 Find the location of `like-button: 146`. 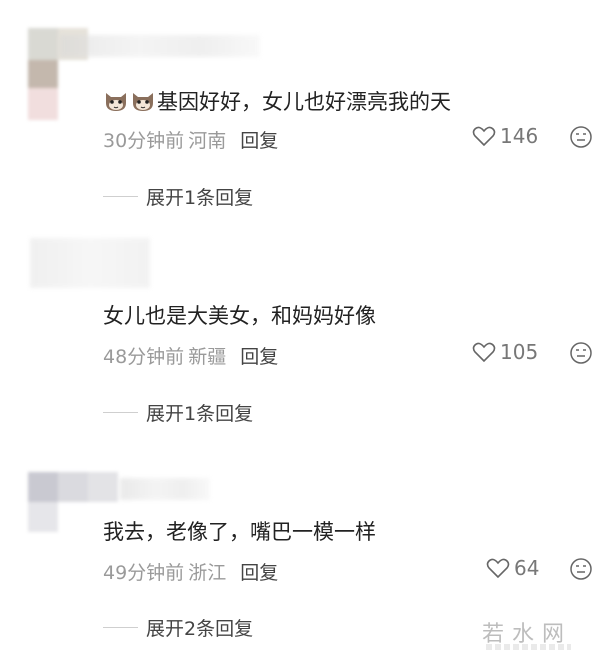

like-button: 146 is located at coordinates (505, 136).